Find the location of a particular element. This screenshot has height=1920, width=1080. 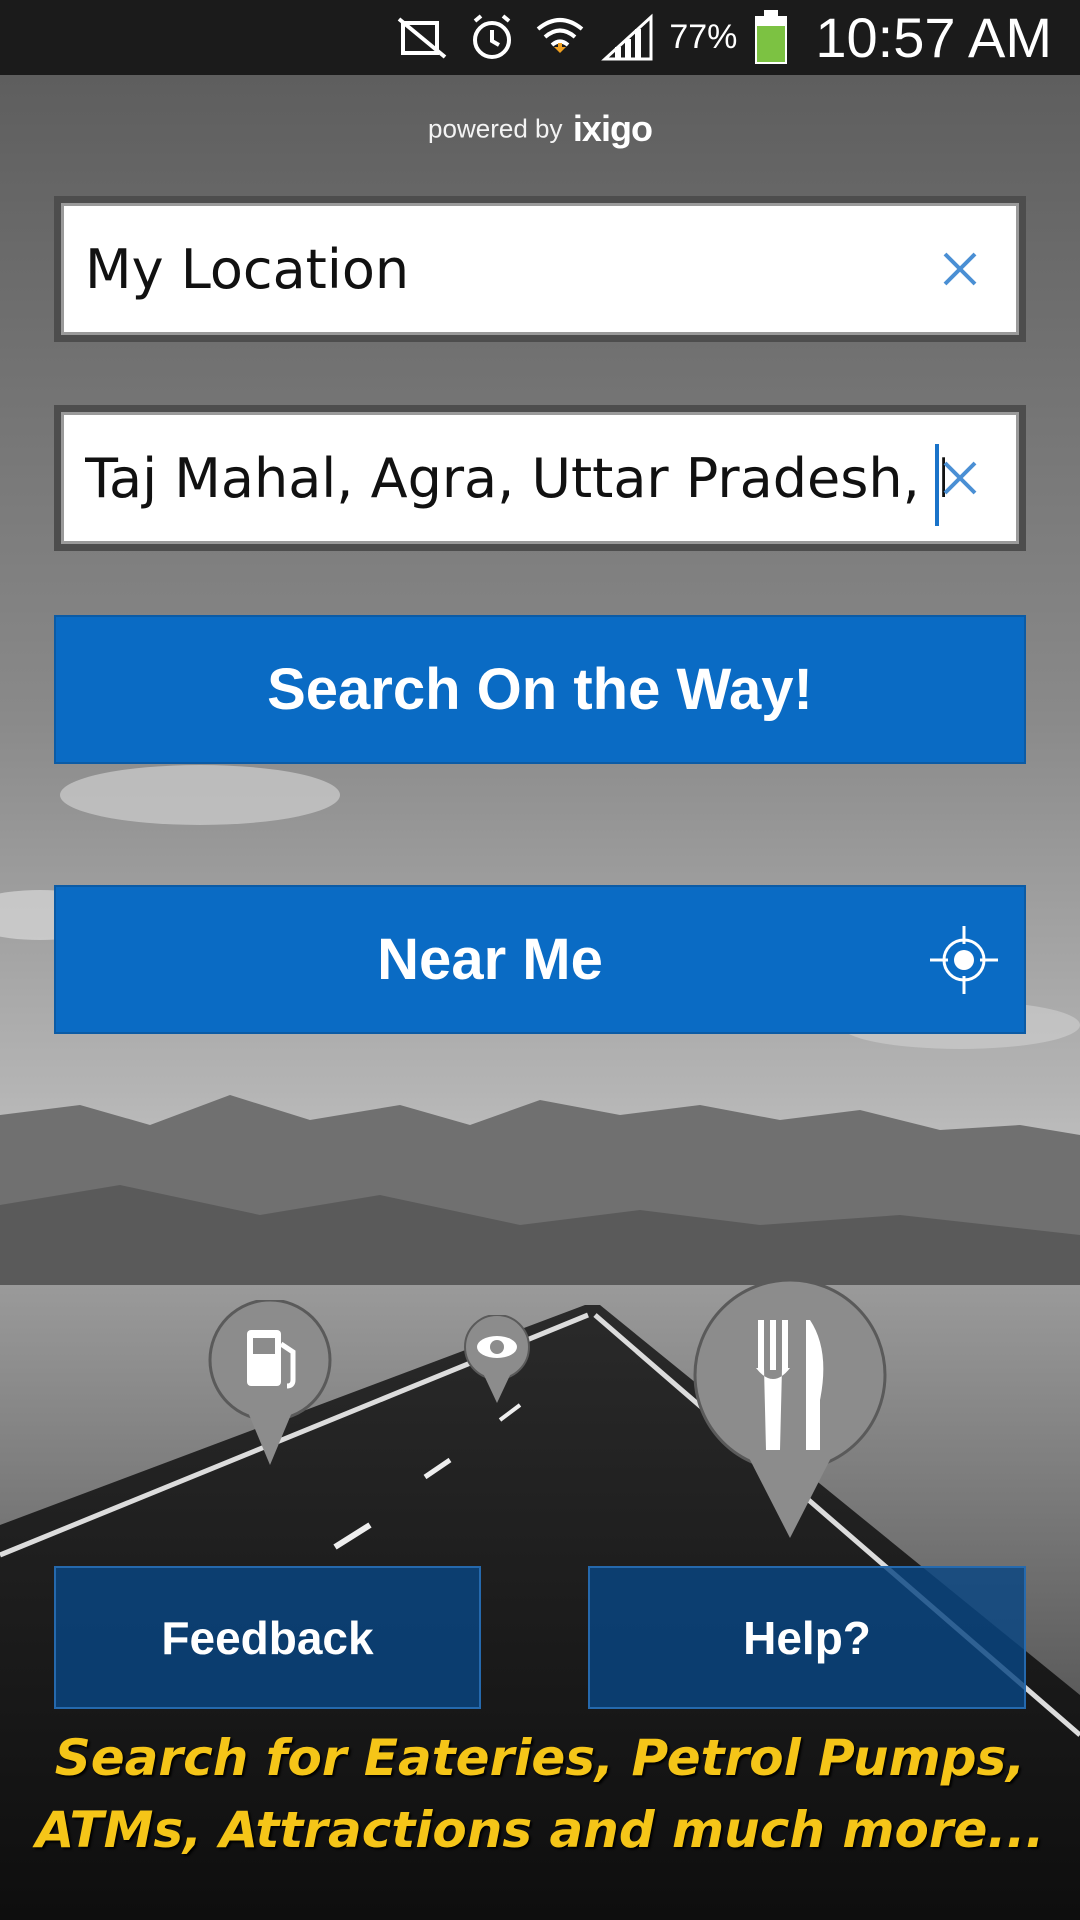

clear-origin-icon is located at coordinates (960, 269).